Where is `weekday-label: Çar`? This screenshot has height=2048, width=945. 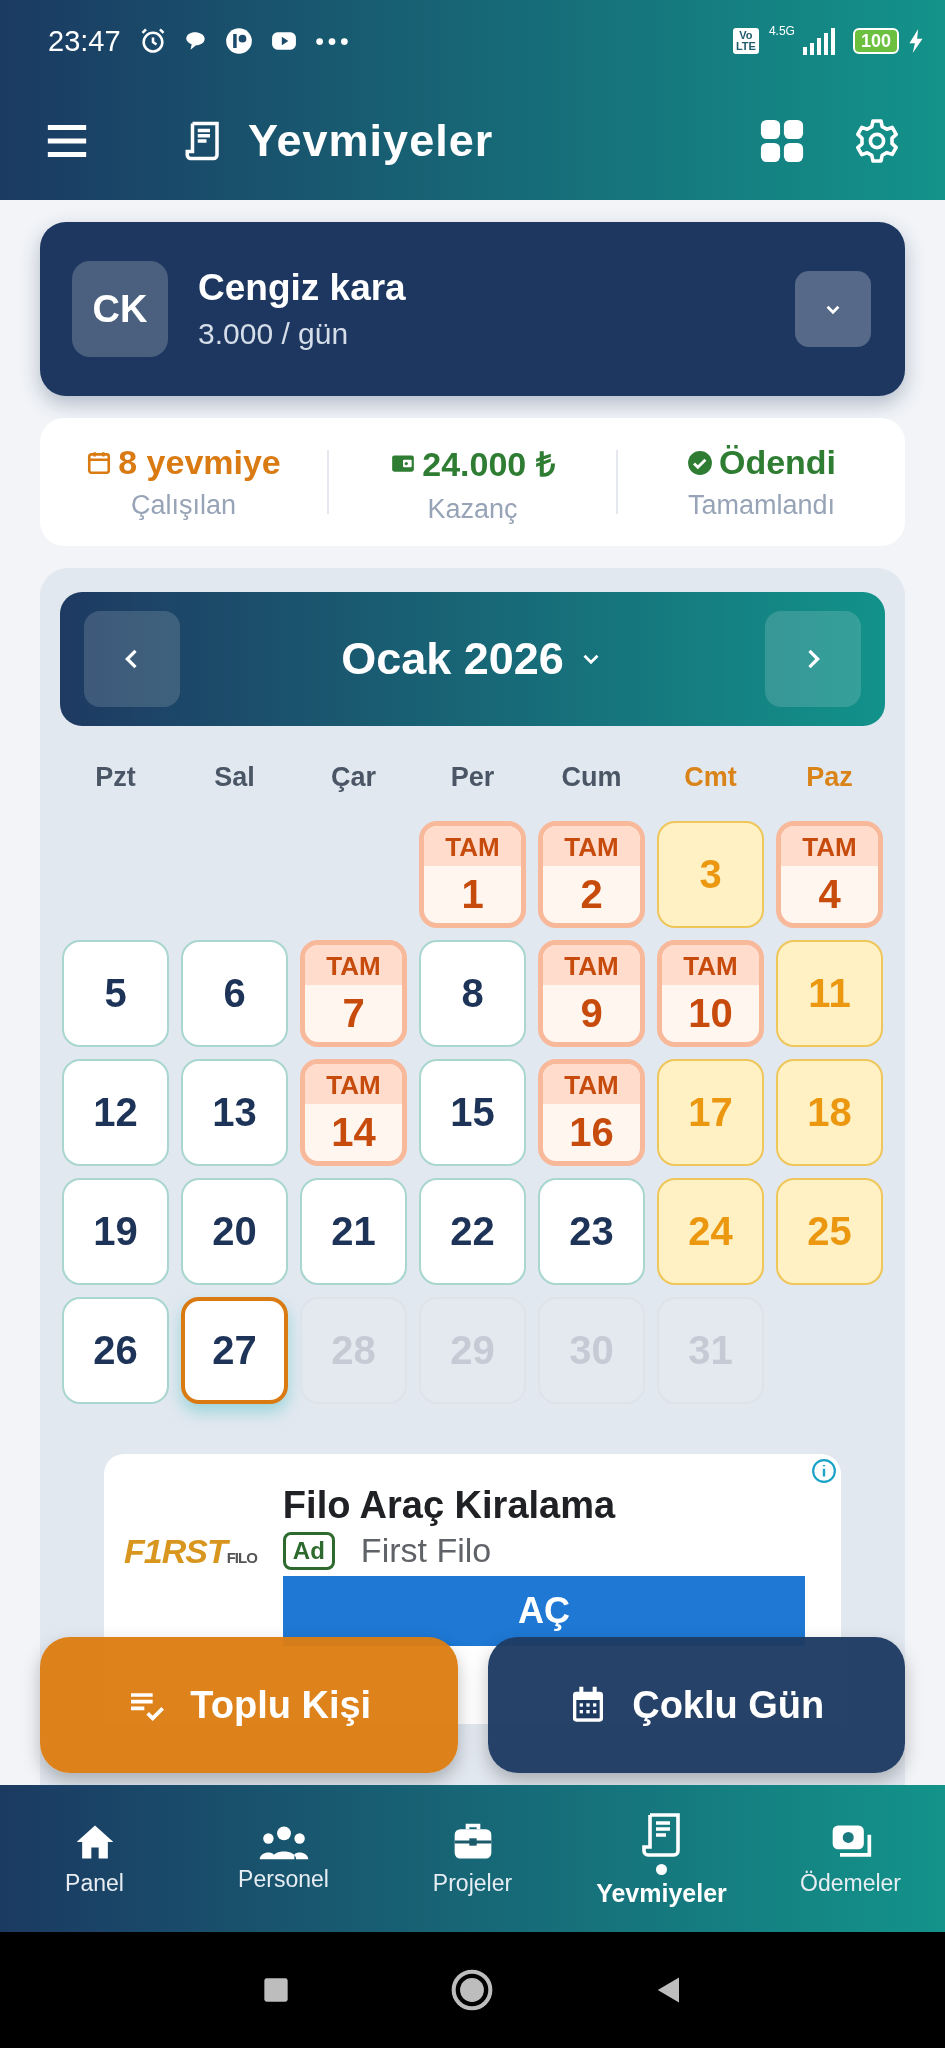
weekday-label: Çar is located at coordinates (353, 777).